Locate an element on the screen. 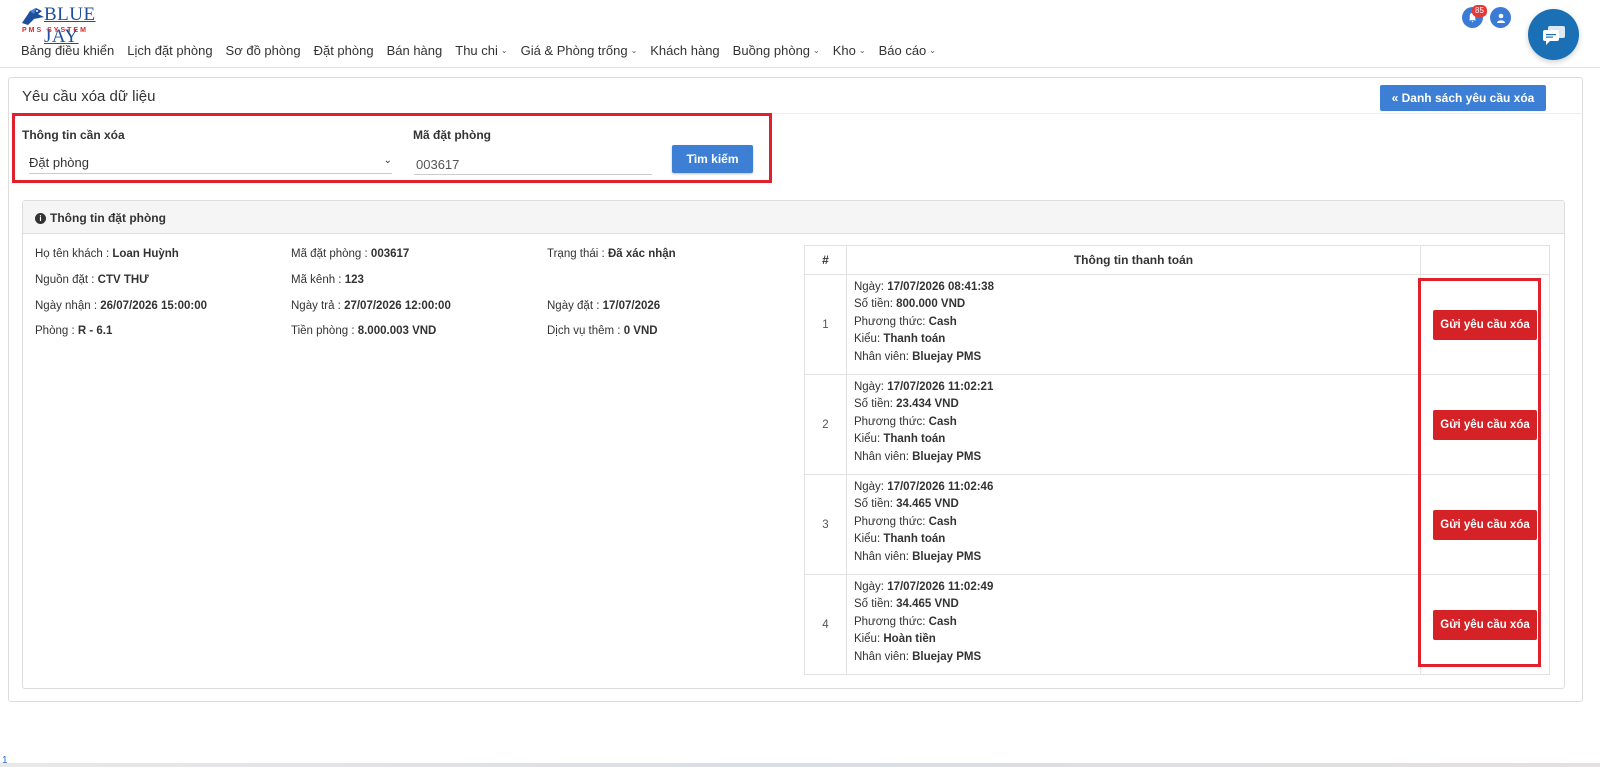 The height and width of the screenshot is (767, 1600). nav-item-9: Kho ⌄ is located at coordinates (849, 50).